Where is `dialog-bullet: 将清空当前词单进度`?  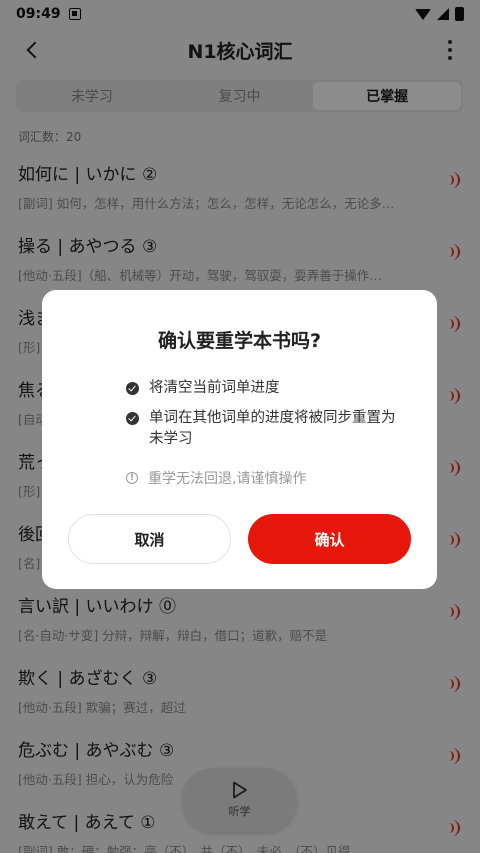
dialog-bullet: 将清空当前词单进度 is located at coordinates (262, 388).